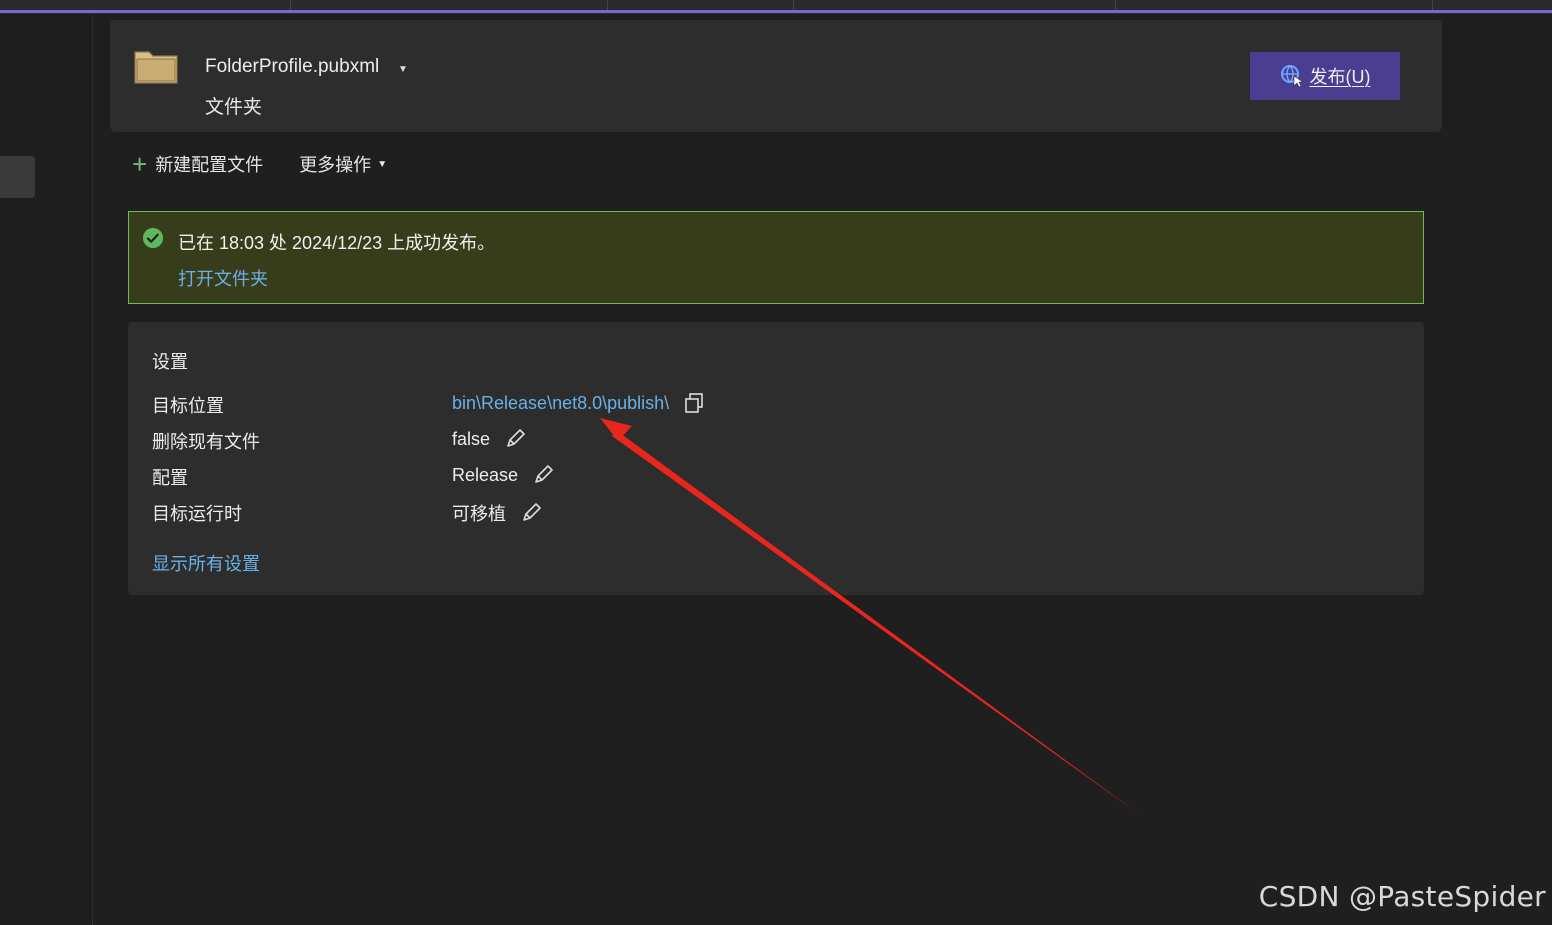  I want to click on setting-row-configuration: 配置 Release, so click(552, 475).